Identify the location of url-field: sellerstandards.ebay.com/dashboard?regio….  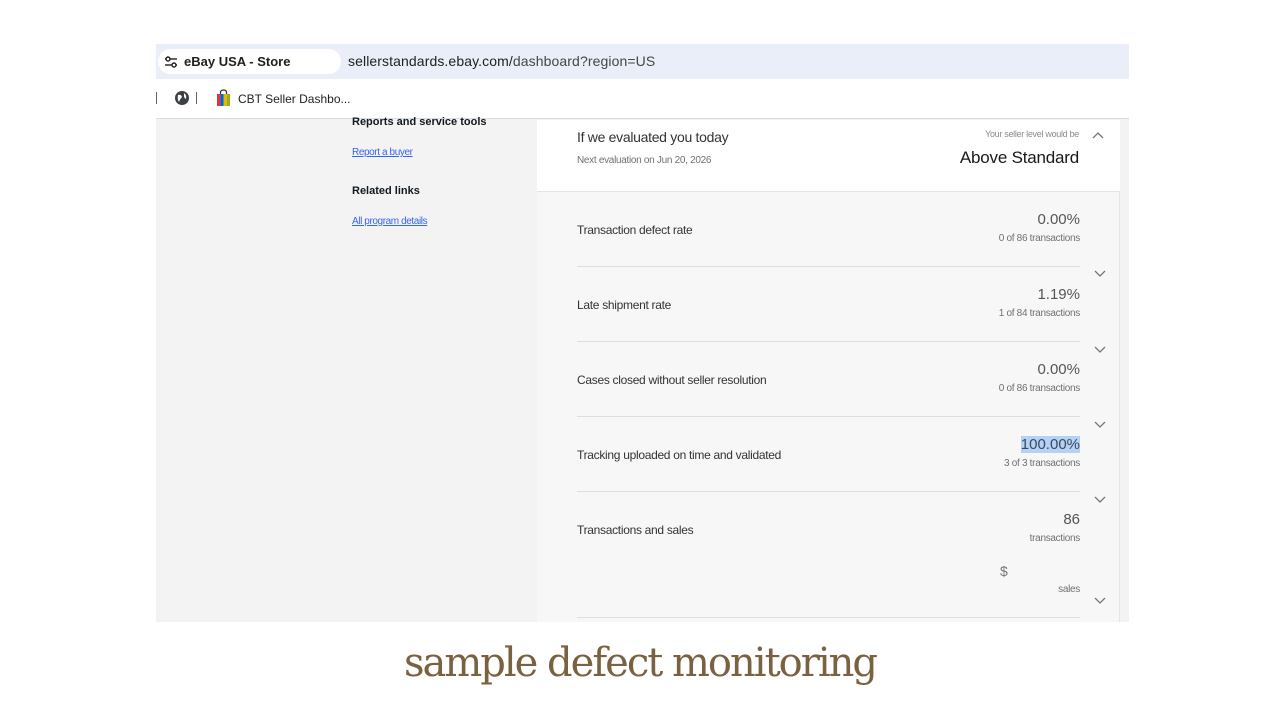
(501, 61).